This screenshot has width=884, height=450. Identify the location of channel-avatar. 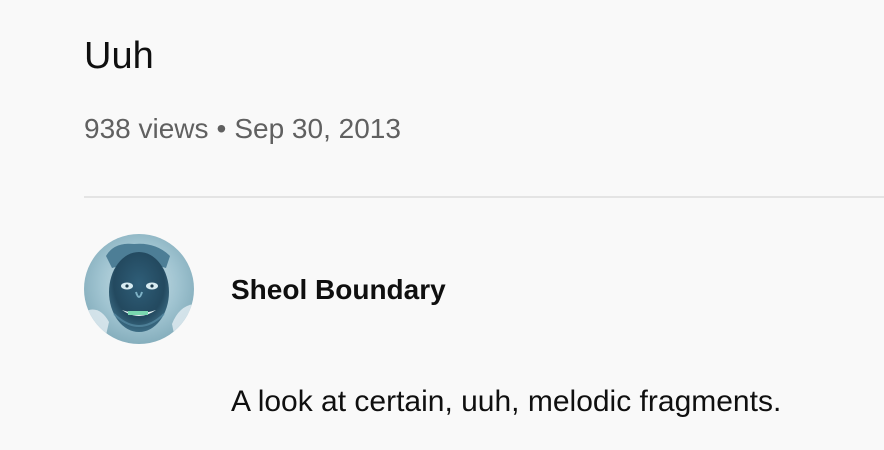
(139, 289).